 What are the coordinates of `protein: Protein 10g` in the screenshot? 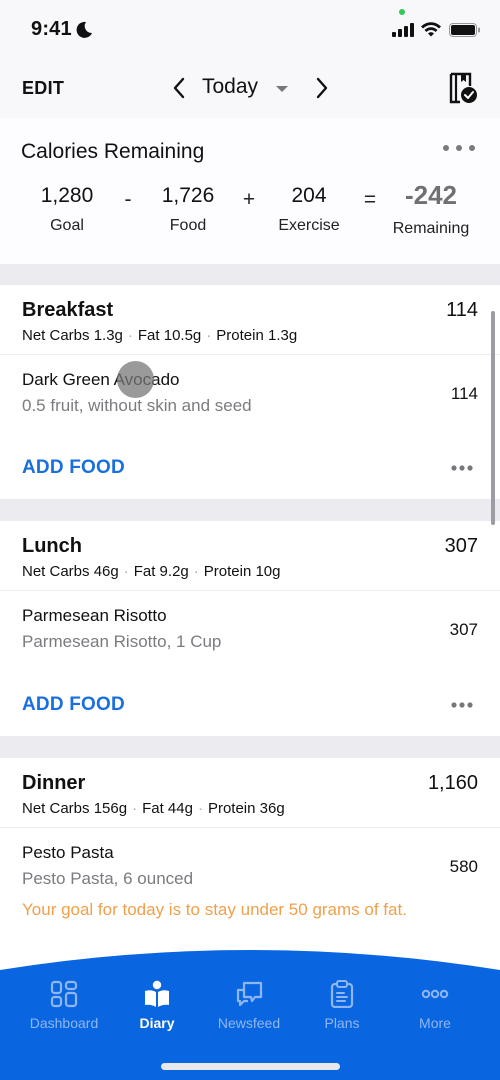 It's located at (242, 571).